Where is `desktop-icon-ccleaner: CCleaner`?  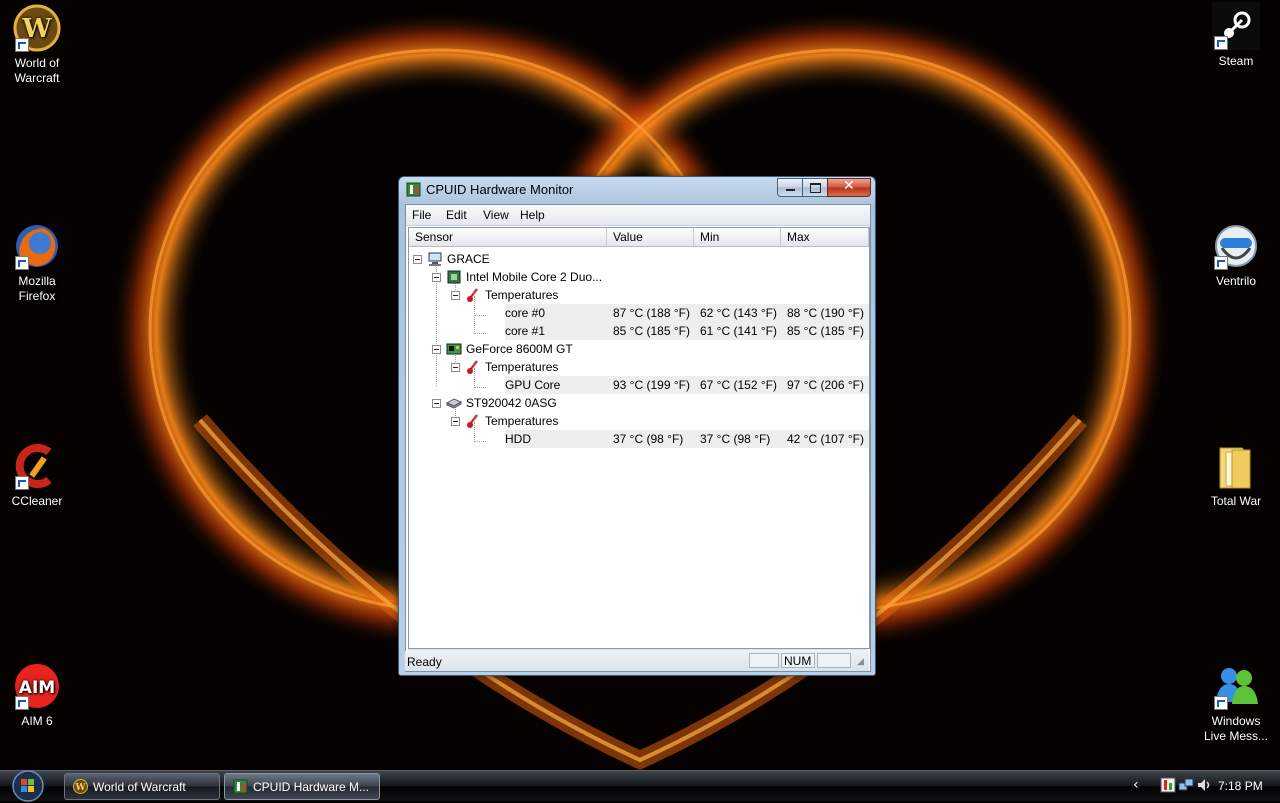 desktop-icon-ccleaner: CCleaner is located at coordinates (37, 475).